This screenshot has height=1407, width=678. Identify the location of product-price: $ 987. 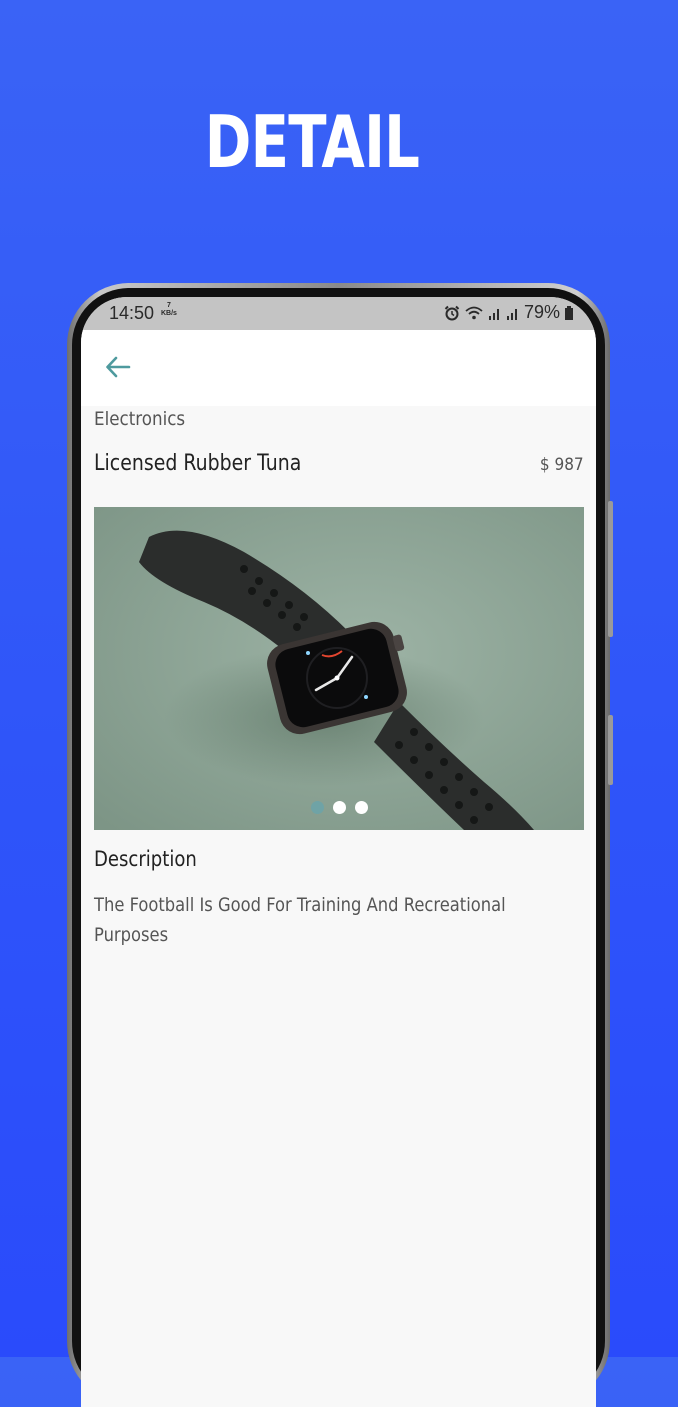
(562, 465).